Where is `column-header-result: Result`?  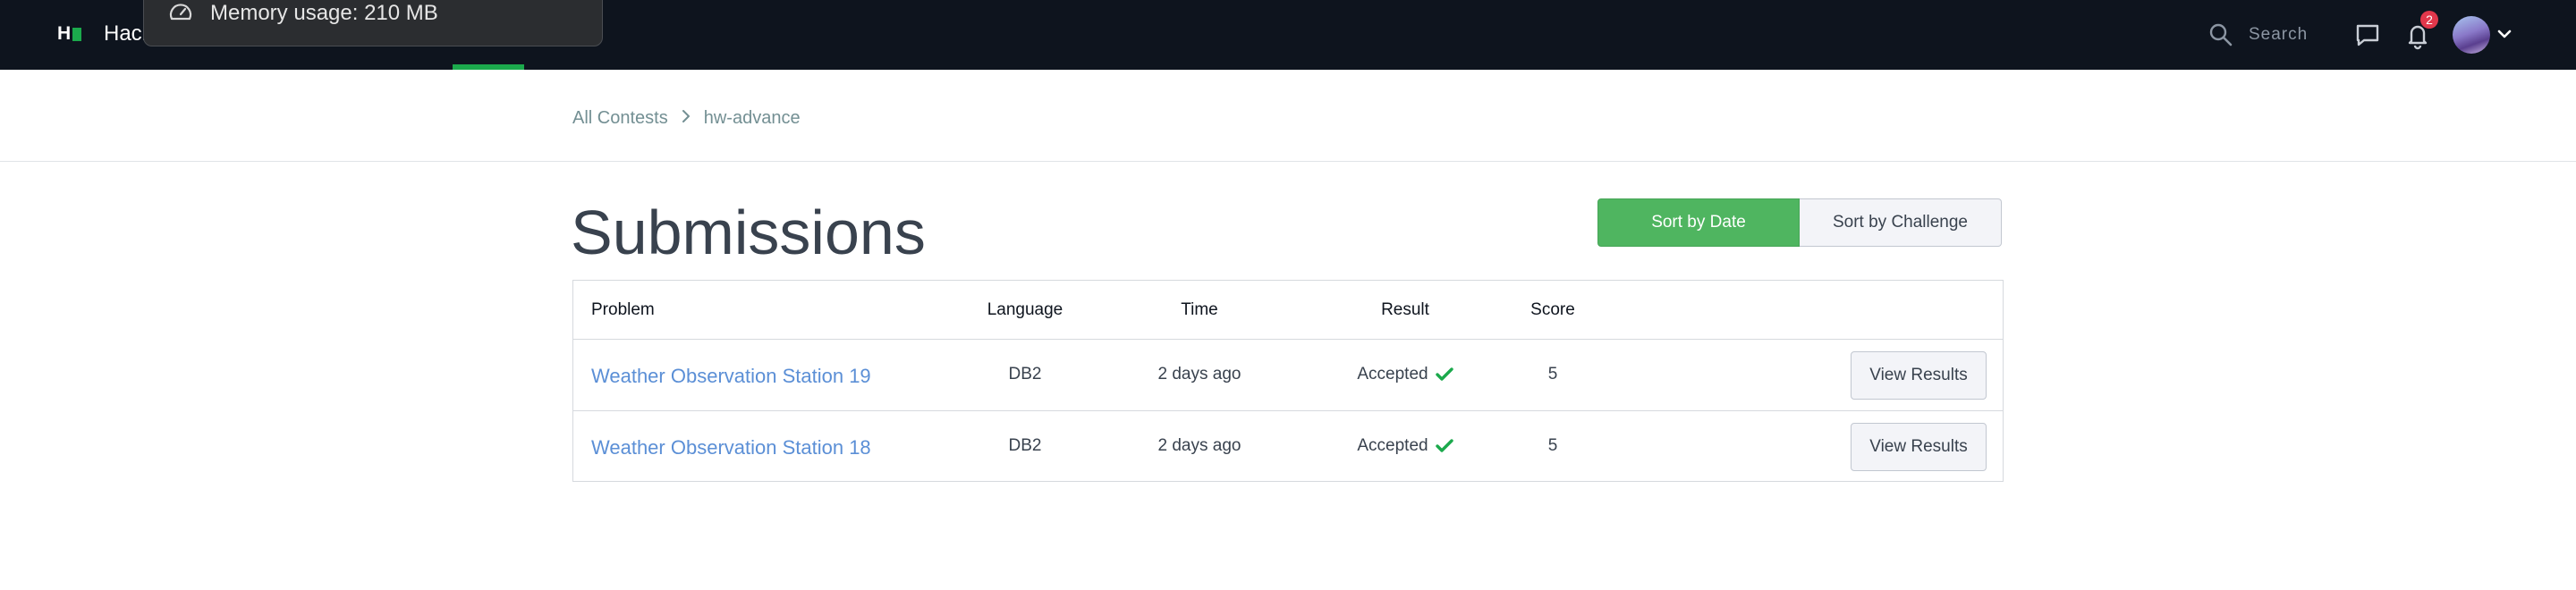
column-header-result: Result is located at coordinates (1405, 309).